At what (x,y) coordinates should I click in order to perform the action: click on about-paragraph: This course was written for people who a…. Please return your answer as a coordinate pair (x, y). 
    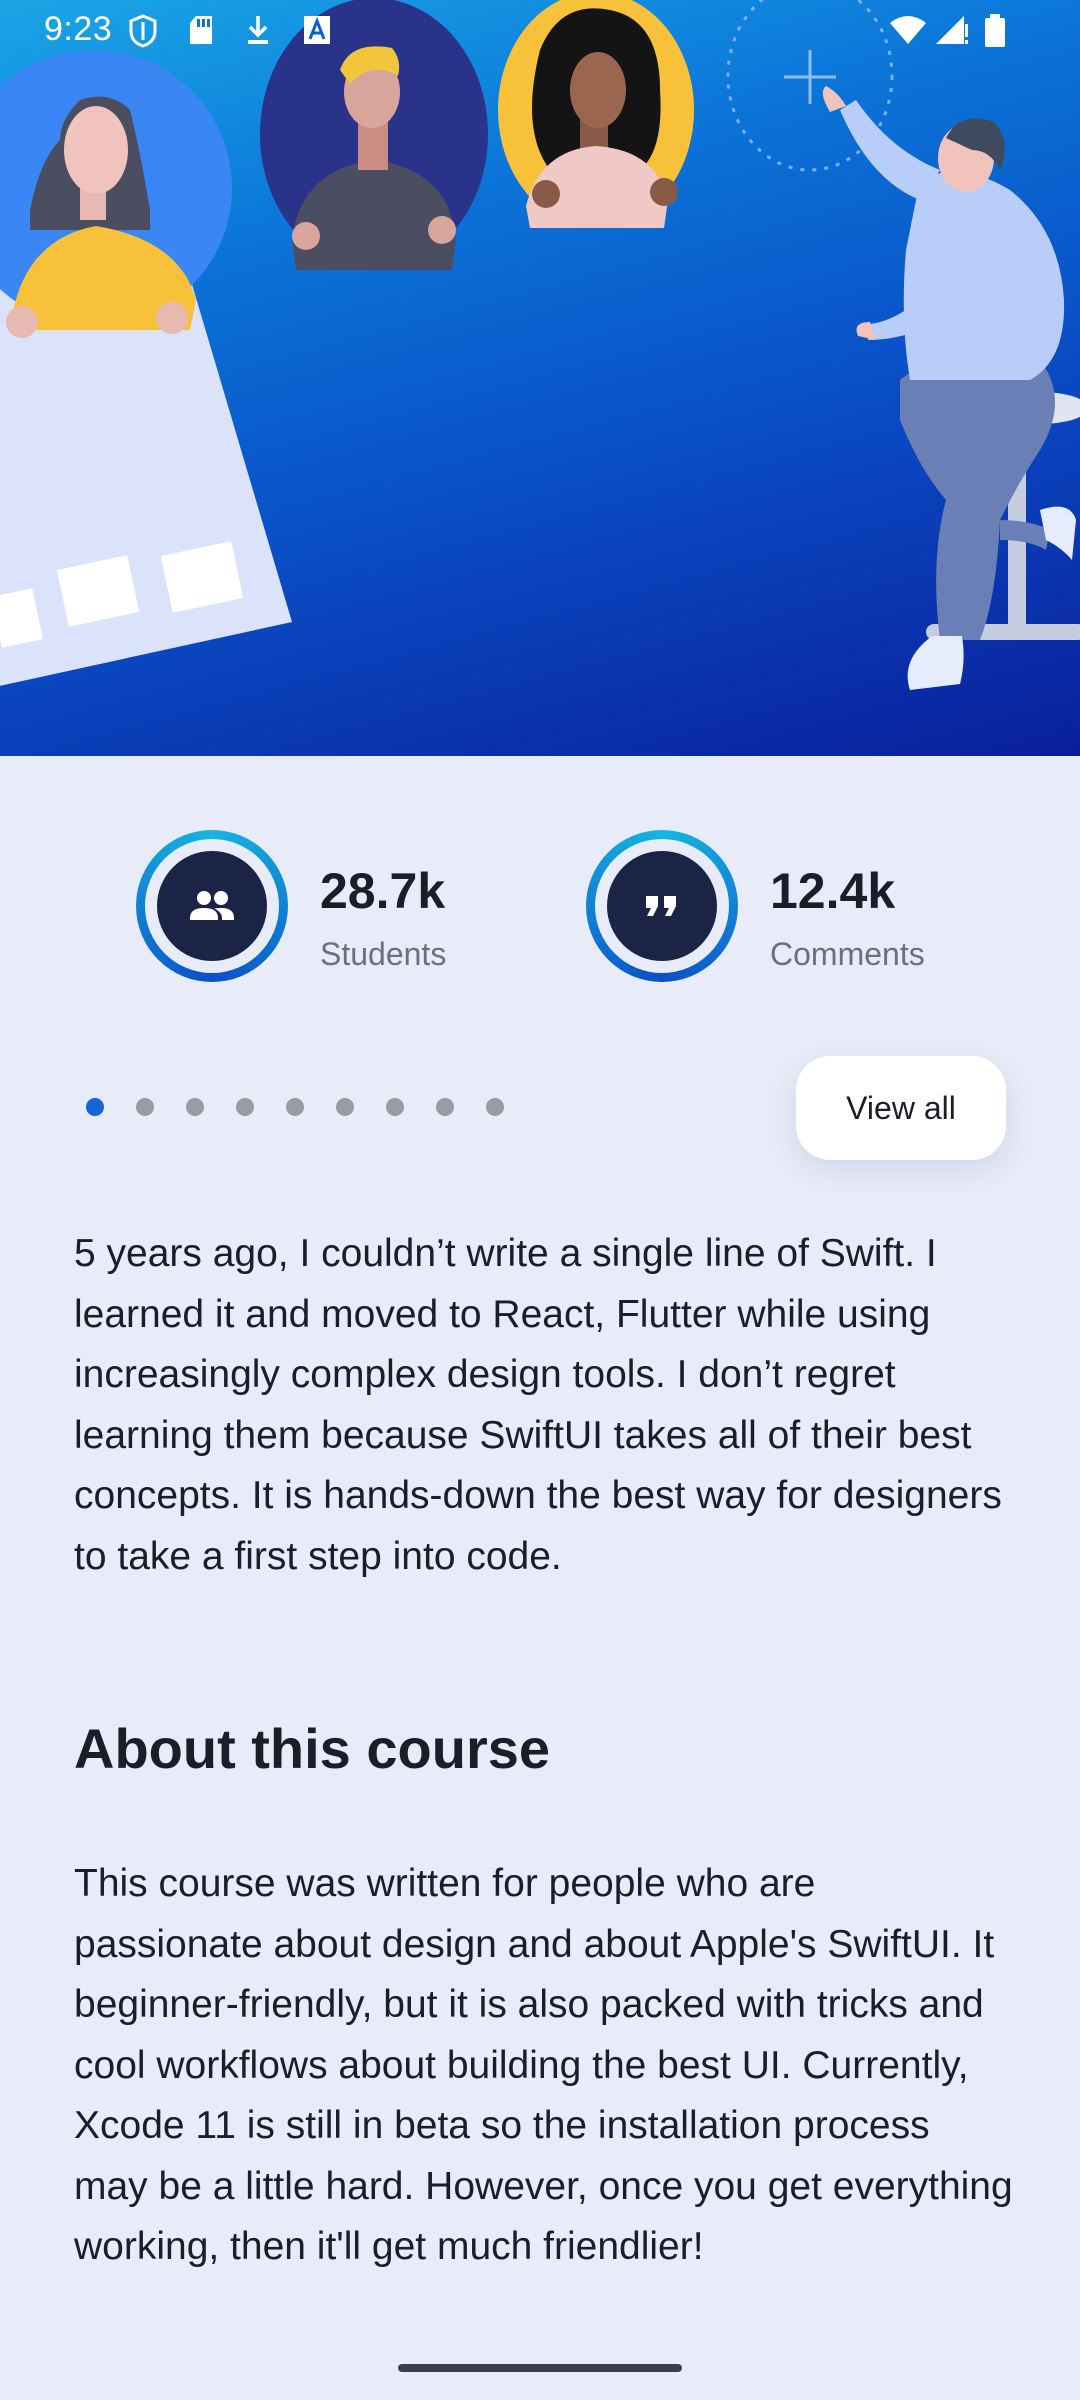
    Looking at the image, I should click on (543, 2065).